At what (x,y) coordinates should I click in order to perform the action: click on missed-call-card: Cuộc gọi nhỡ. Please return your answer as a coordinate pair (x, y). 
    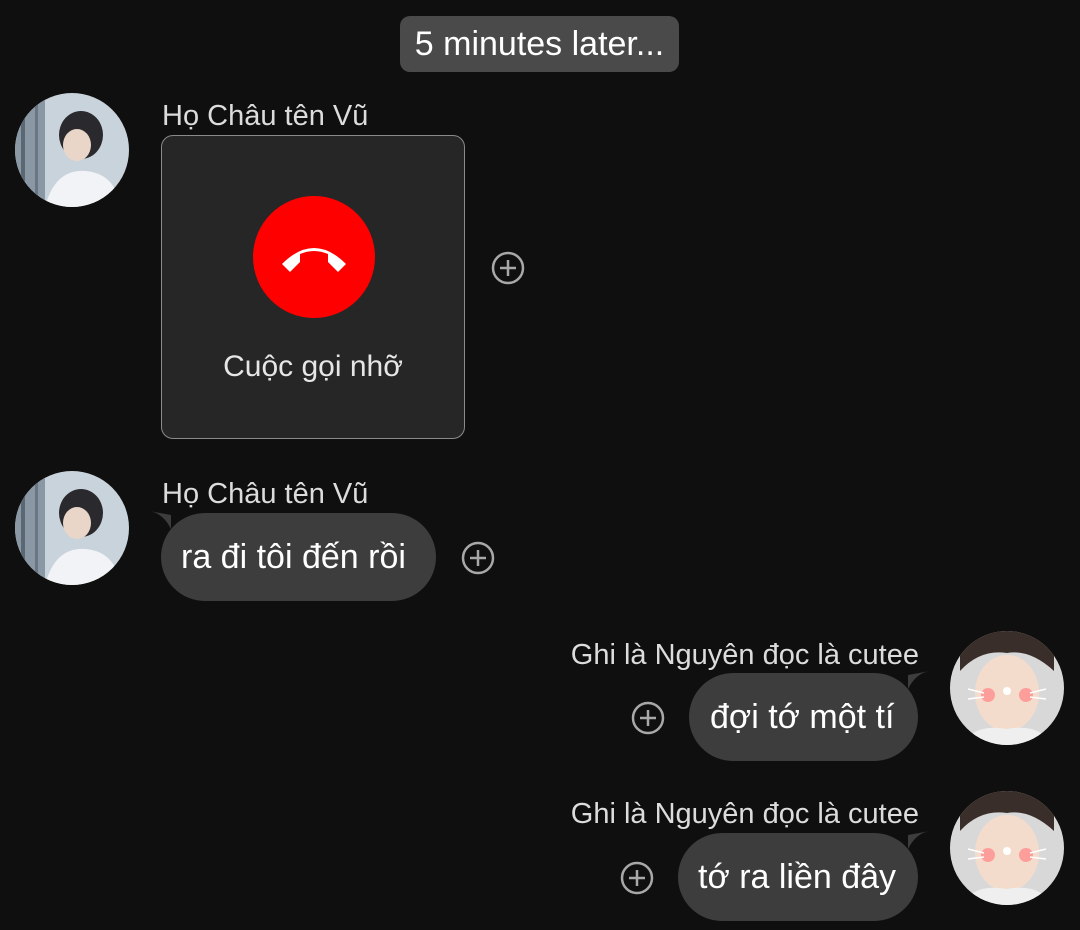
    Looking at the image, I should click on (313, 287).